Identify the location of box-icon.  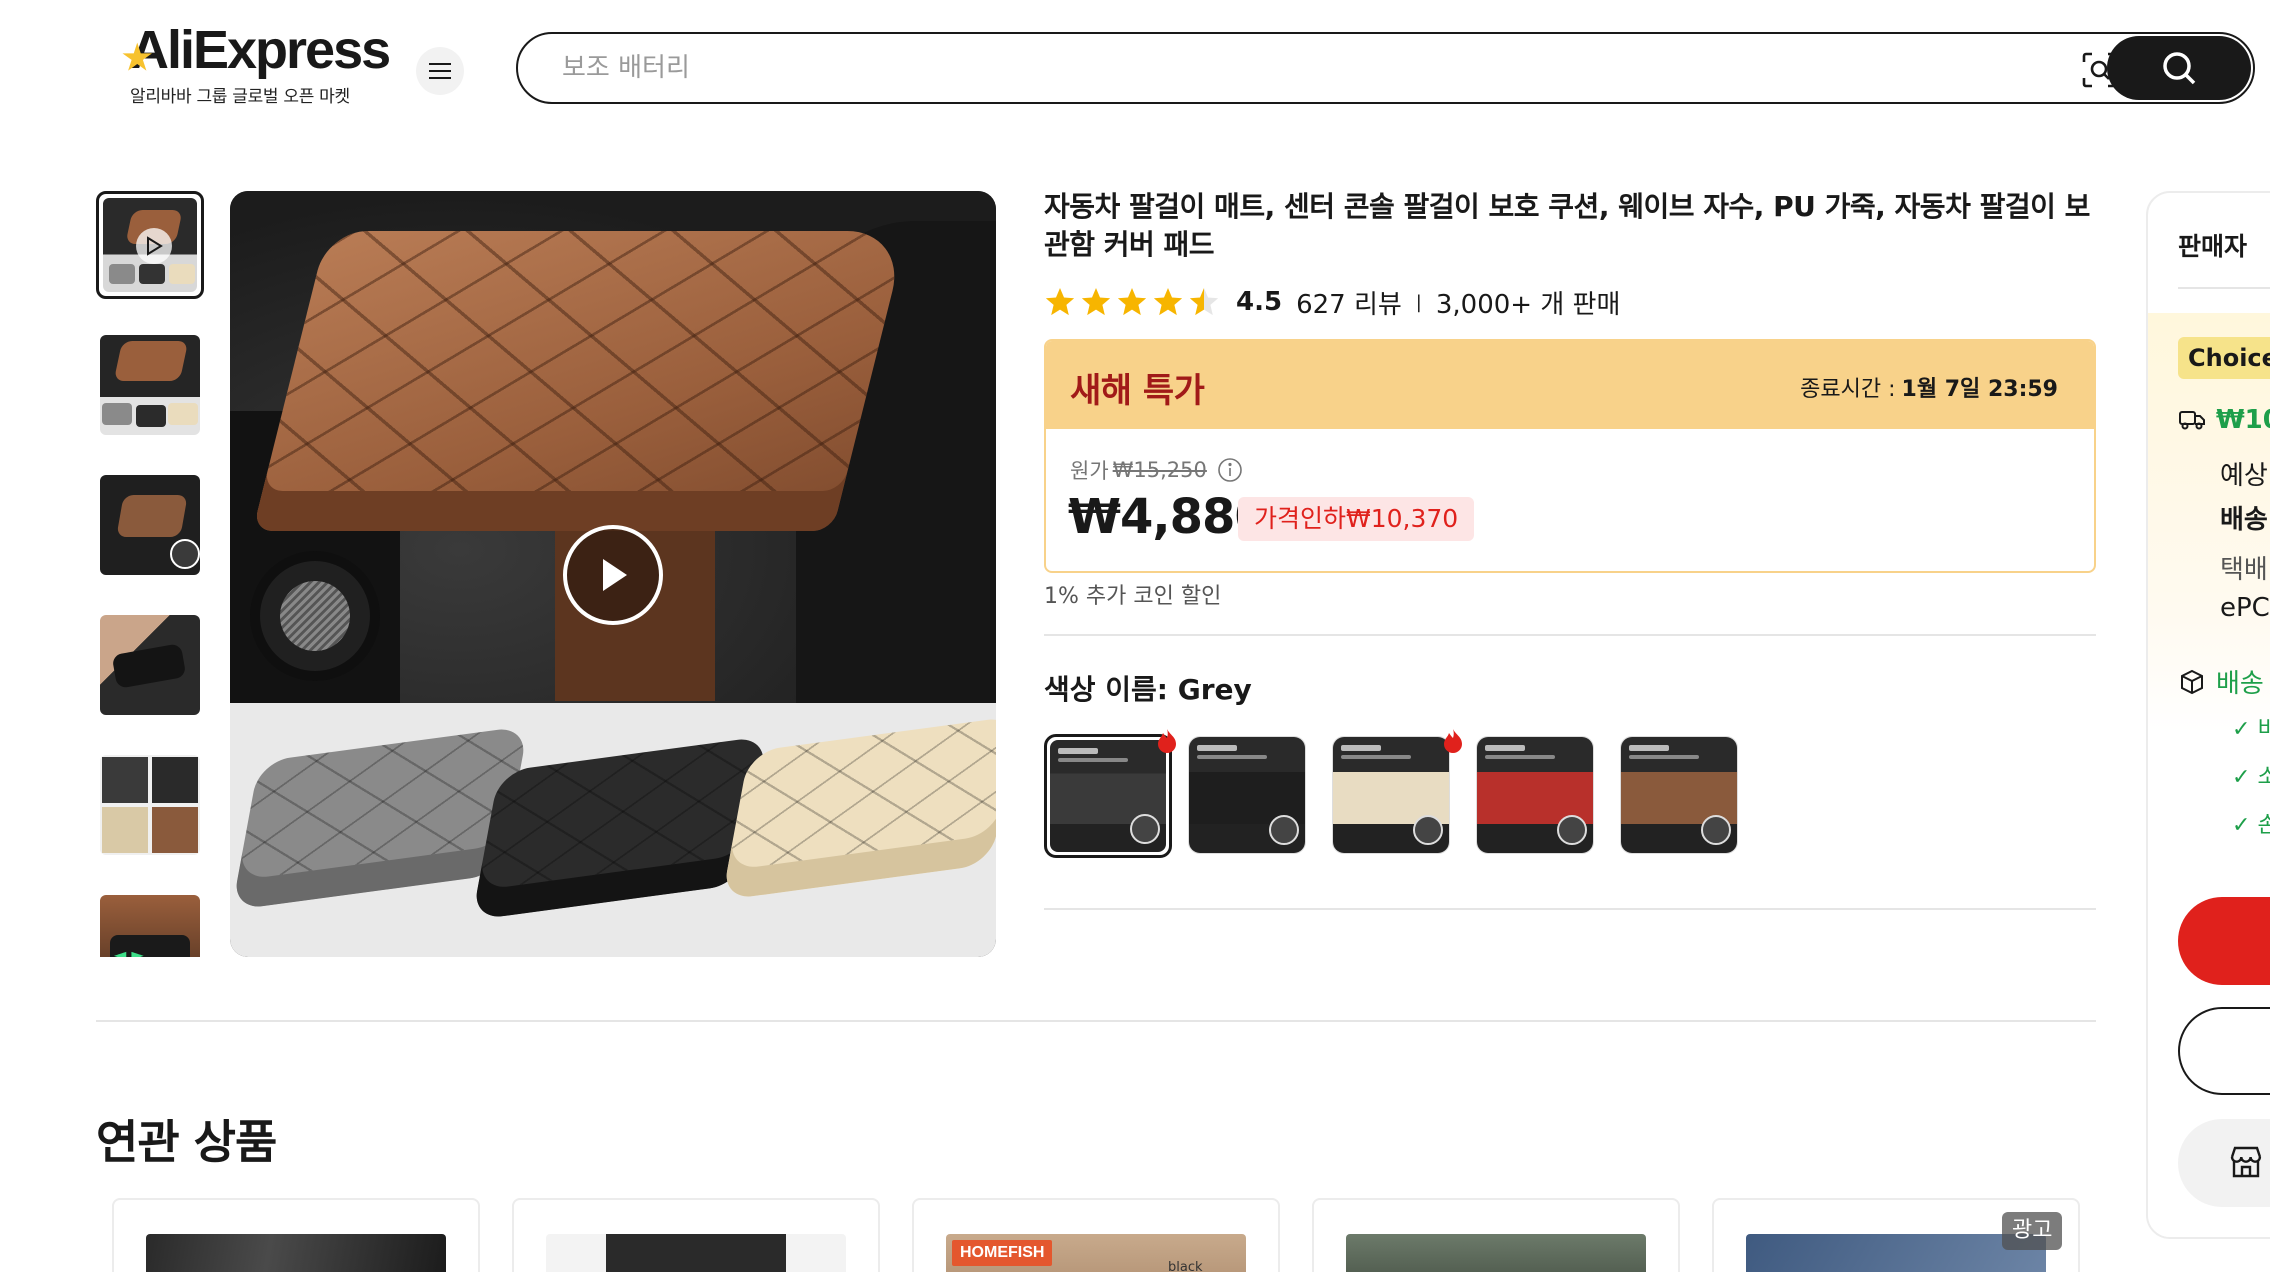
(2192, 681).